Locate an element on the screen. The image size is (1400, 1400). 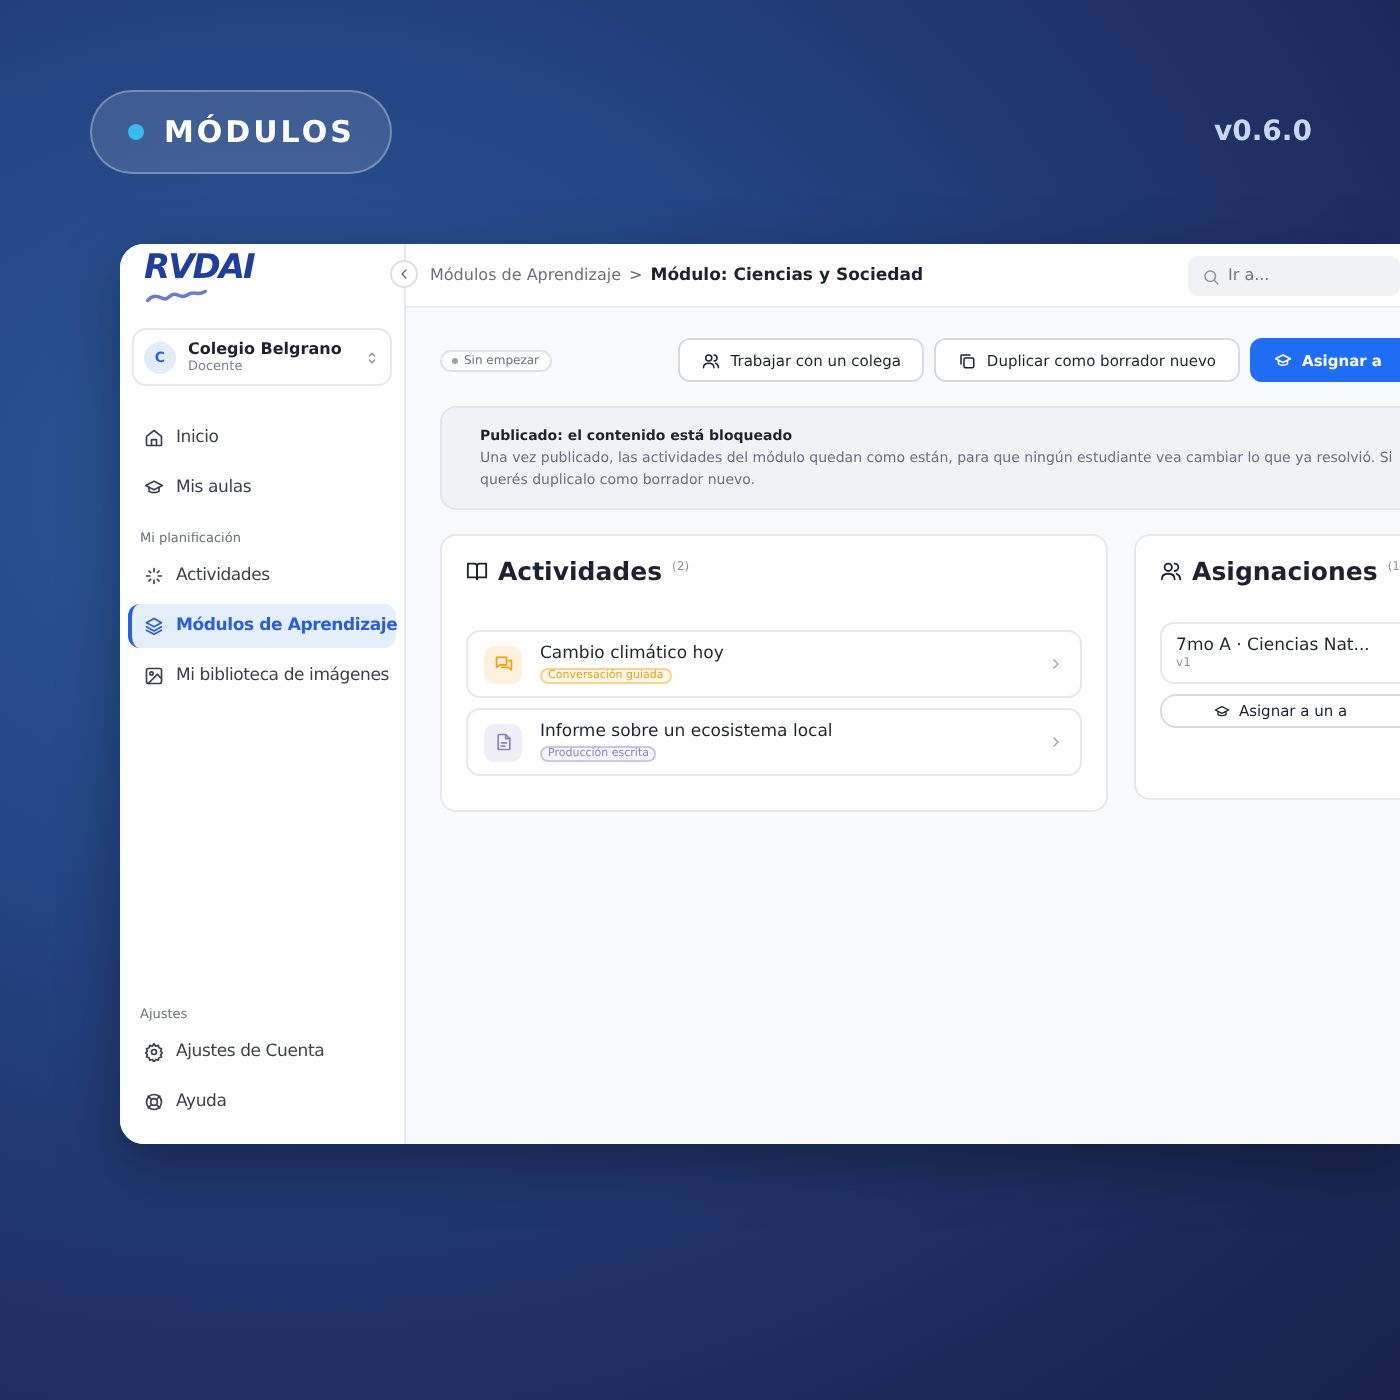
section-badge: MÓDULOS is located at coordinates (241, 132).